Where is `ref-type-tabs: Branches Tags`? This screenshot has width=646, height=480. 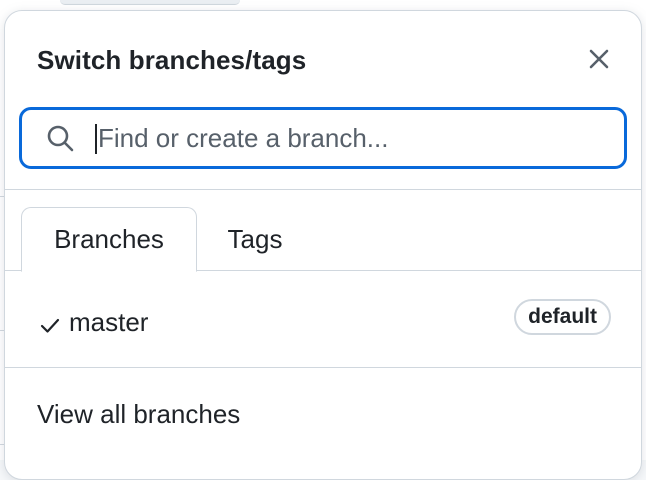
ref-type-tabs: Branches Tags is located at coordinates (323, 239).